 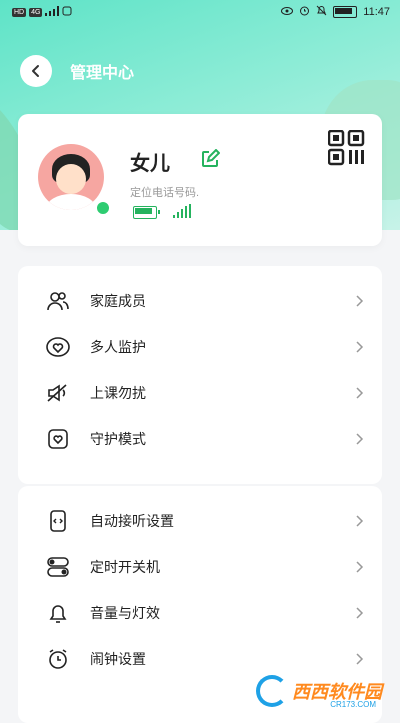 I want to click on avatar, so click(x=71, y=177).